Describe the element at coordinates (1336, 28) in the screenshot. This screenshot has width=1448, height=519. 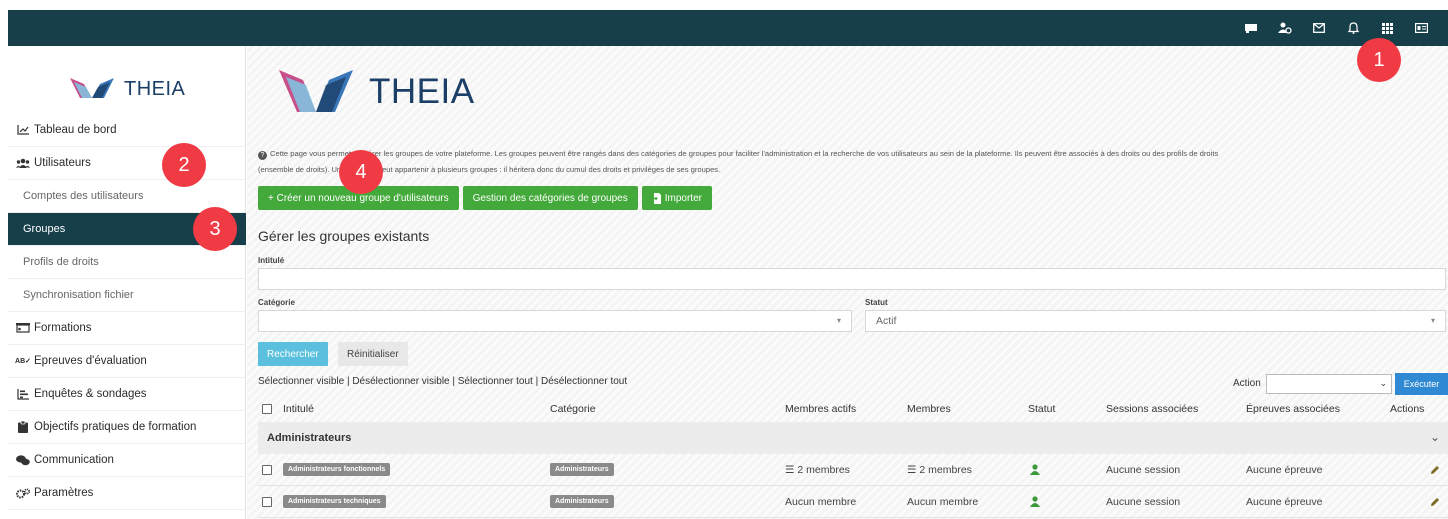
I see `top-bar-icons` at that location.